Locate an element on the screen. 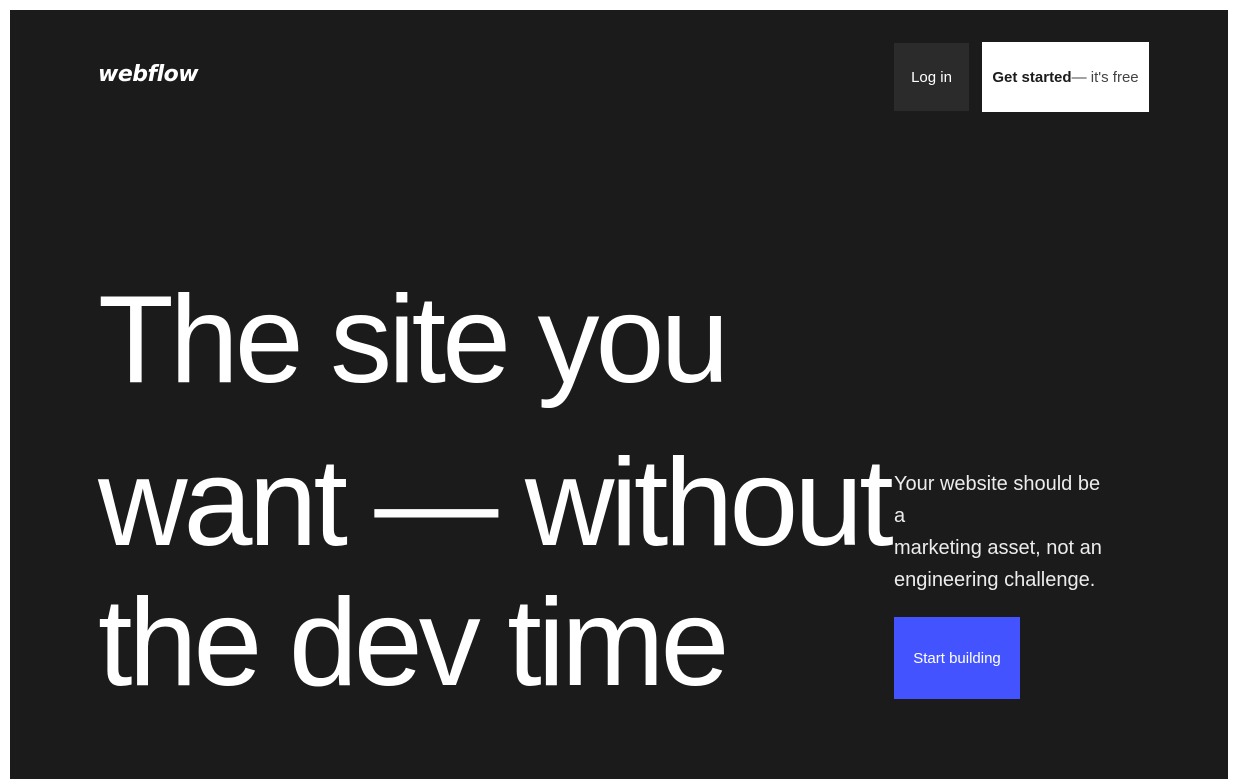 This screenshot has width=1235, height=779. start-building-button: Start building is located at coordinates (957, 658).